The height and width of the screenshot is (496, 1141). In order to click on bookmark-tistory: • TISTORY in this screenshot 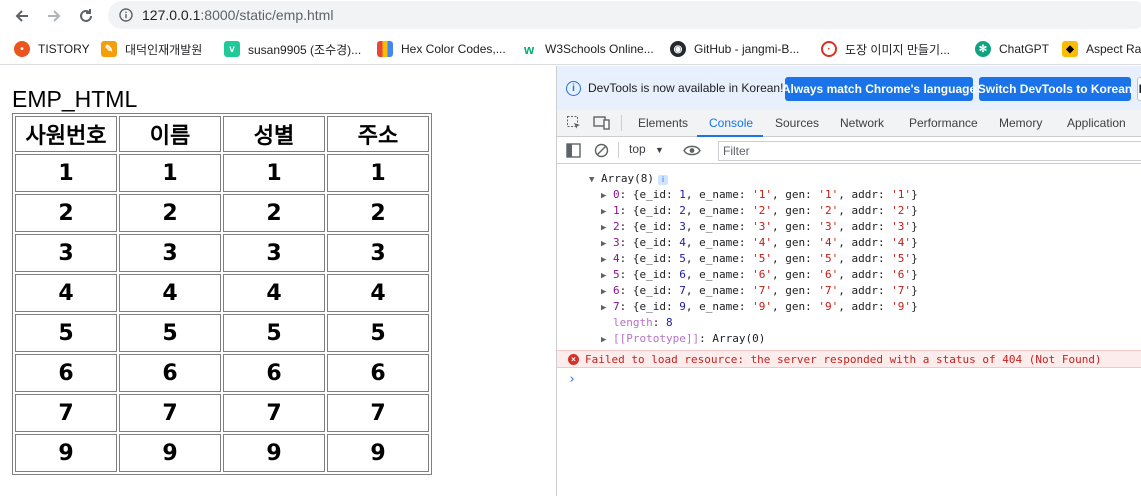, I will do `click(52, 49)`.